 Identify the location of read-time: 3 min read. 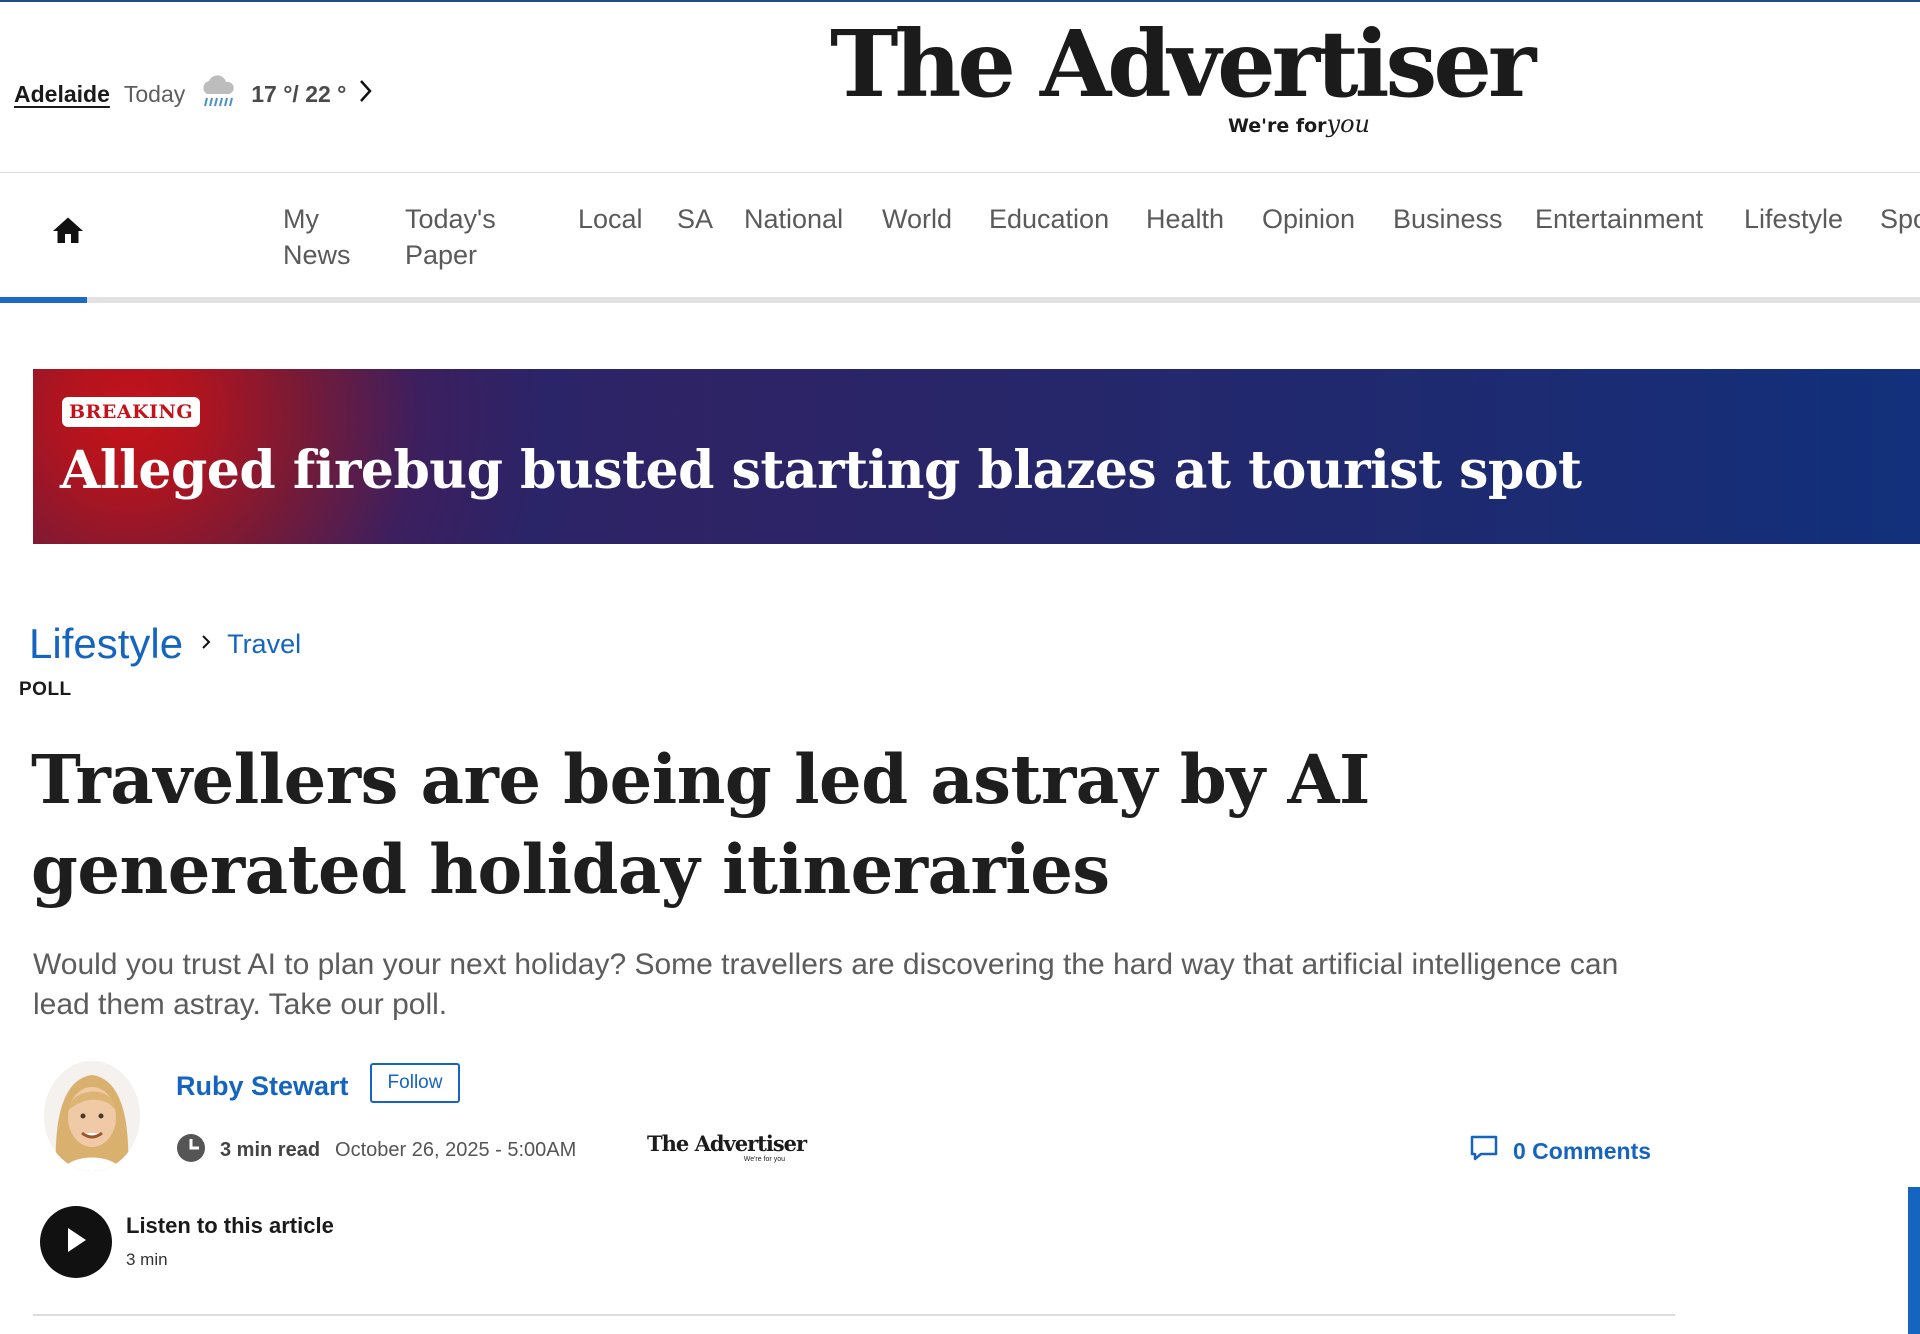
(270, 1149).